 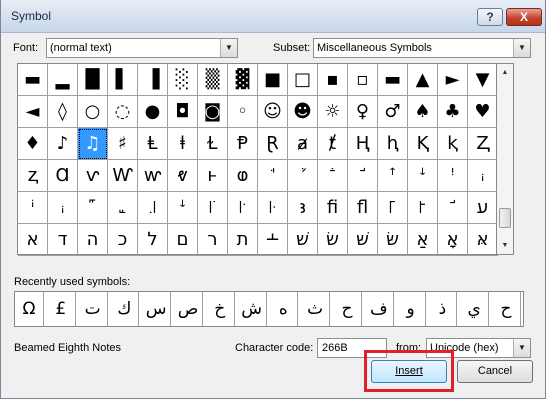 What do you see at coordinates (183, 80) in the screenshot?
I see `symbol-cell: ░` at bounding box center [183, 80].